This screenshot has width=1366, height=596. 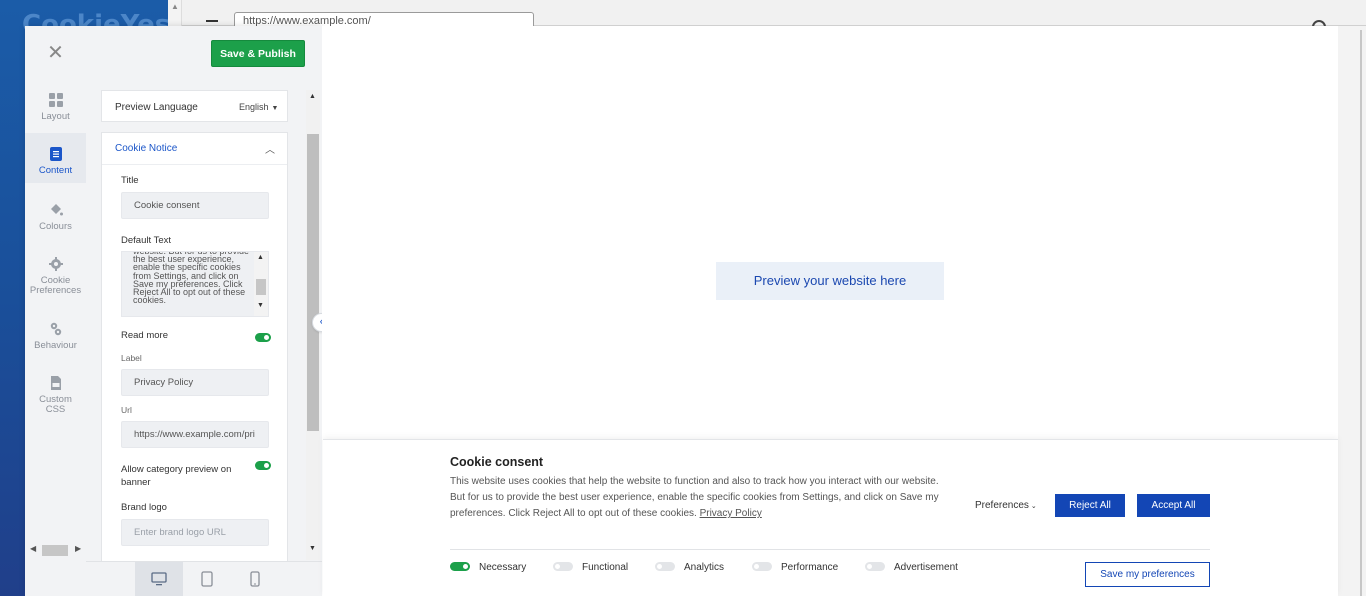 I want to click on category-necessary: Necessary, so click(x=488, y=567).